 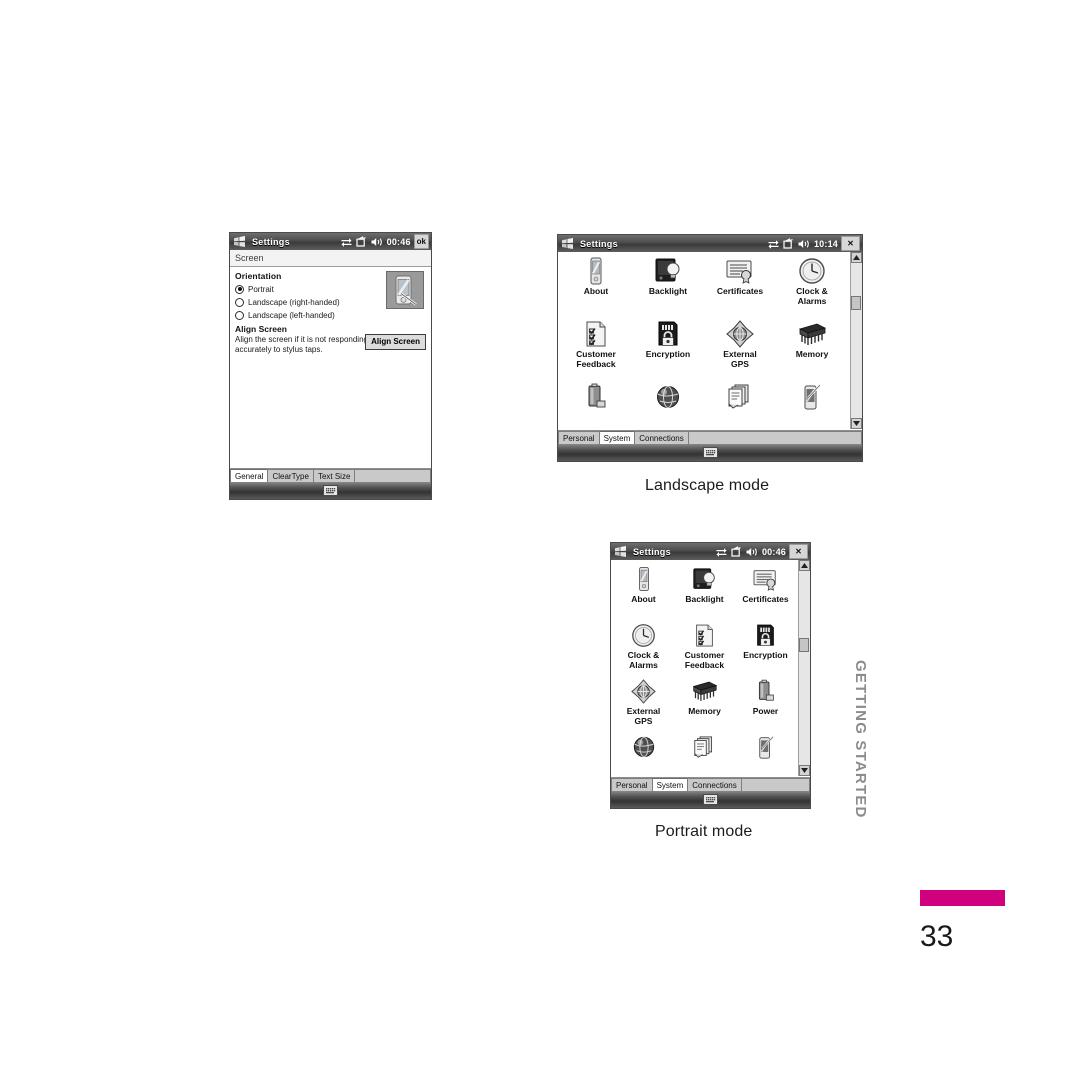 I want to click on settings-item-label: Customer Feedback, so click(x=704, y=660).